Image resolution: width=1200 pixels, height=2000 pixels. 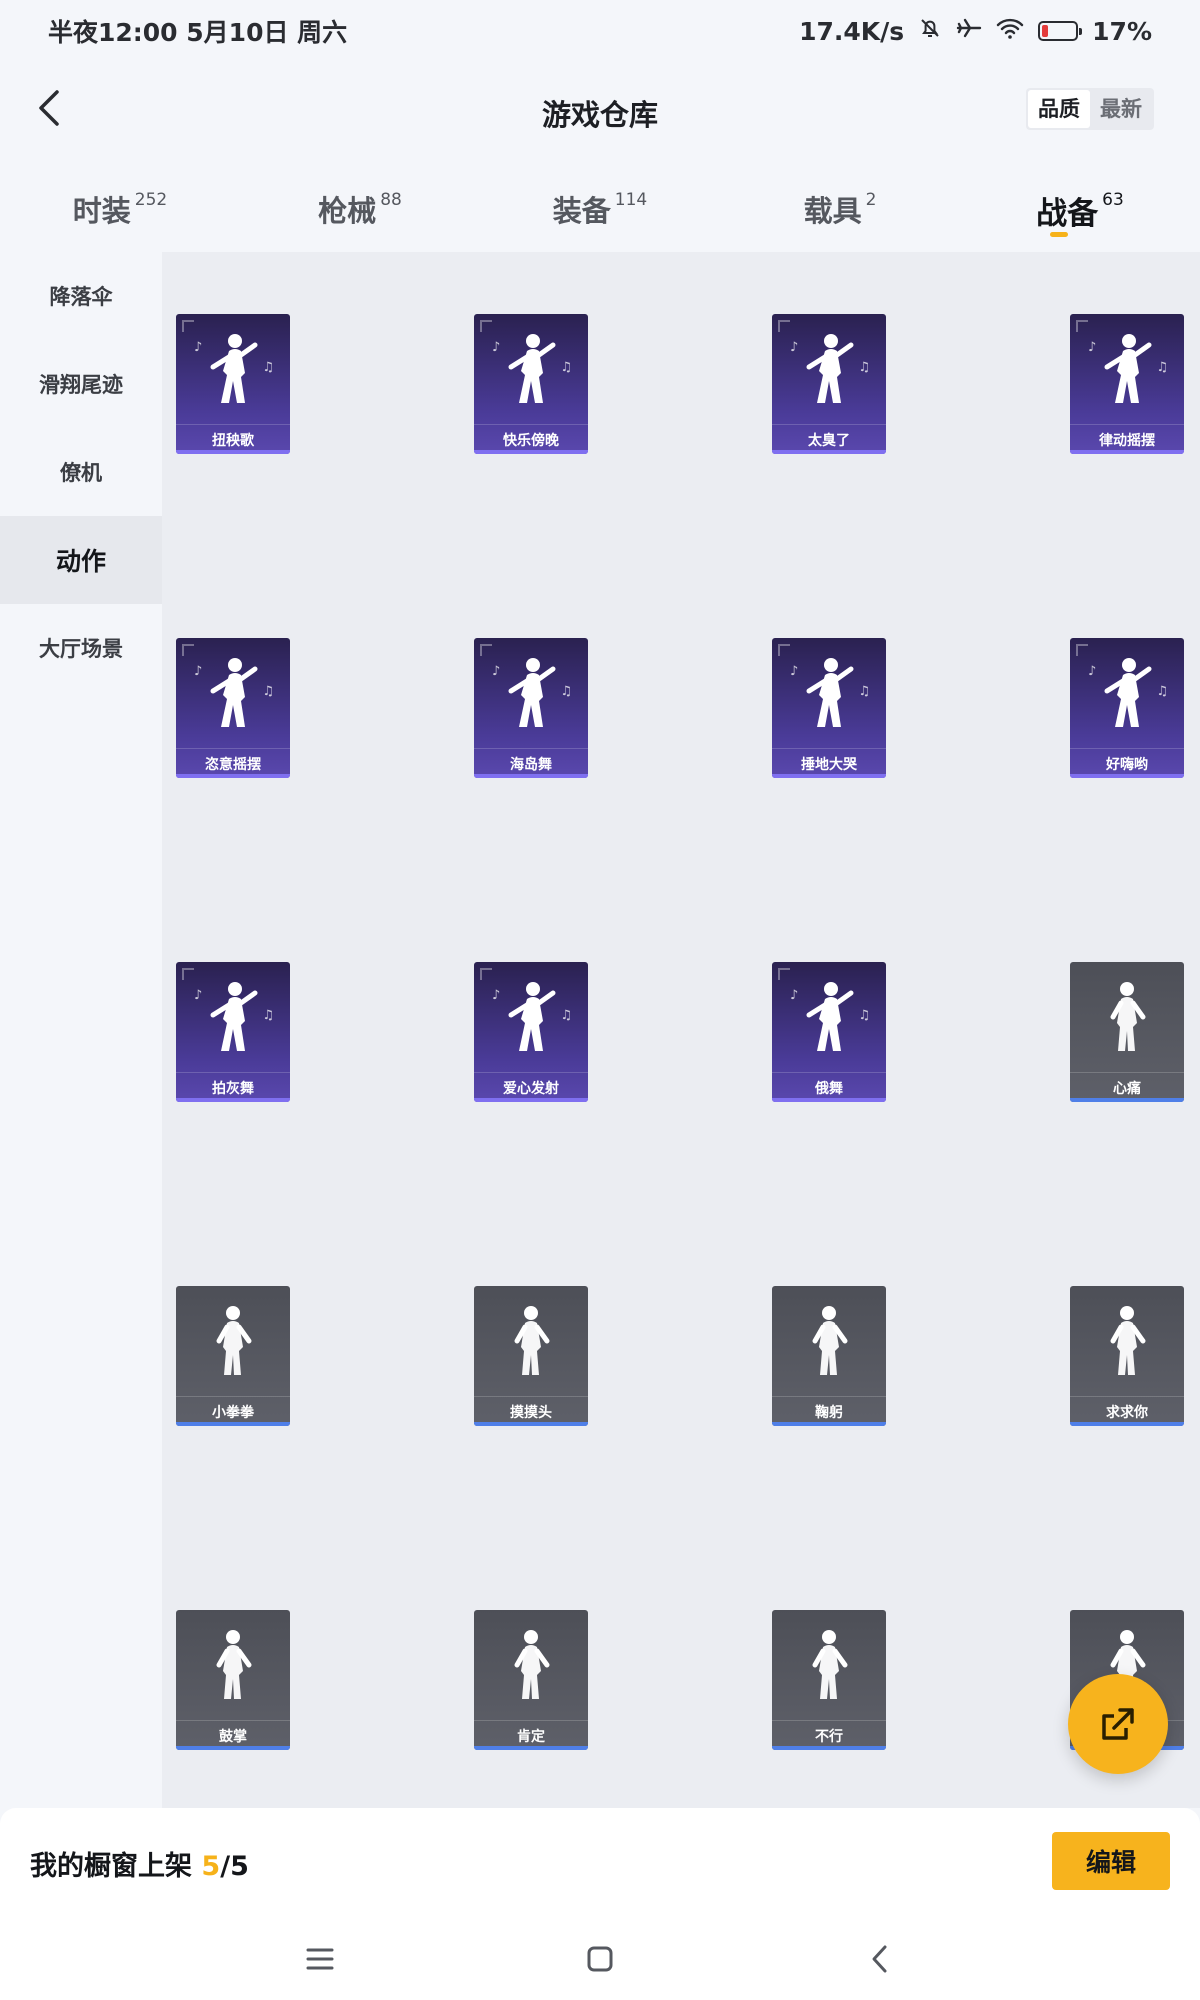 What do you see at coordinates (1127, 763) in the screenshot?
I see `item-name: 好嗨哟` at bounding box center [1127, 763].